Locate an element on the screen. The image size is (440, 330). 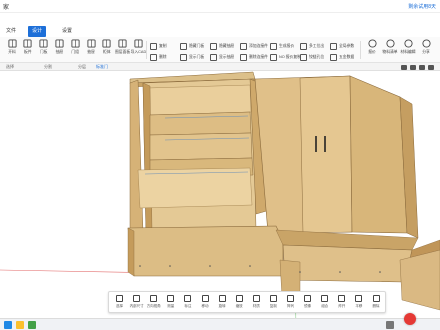
tool-hinge: 铰链孔位 is located at coordinates (312, 57).